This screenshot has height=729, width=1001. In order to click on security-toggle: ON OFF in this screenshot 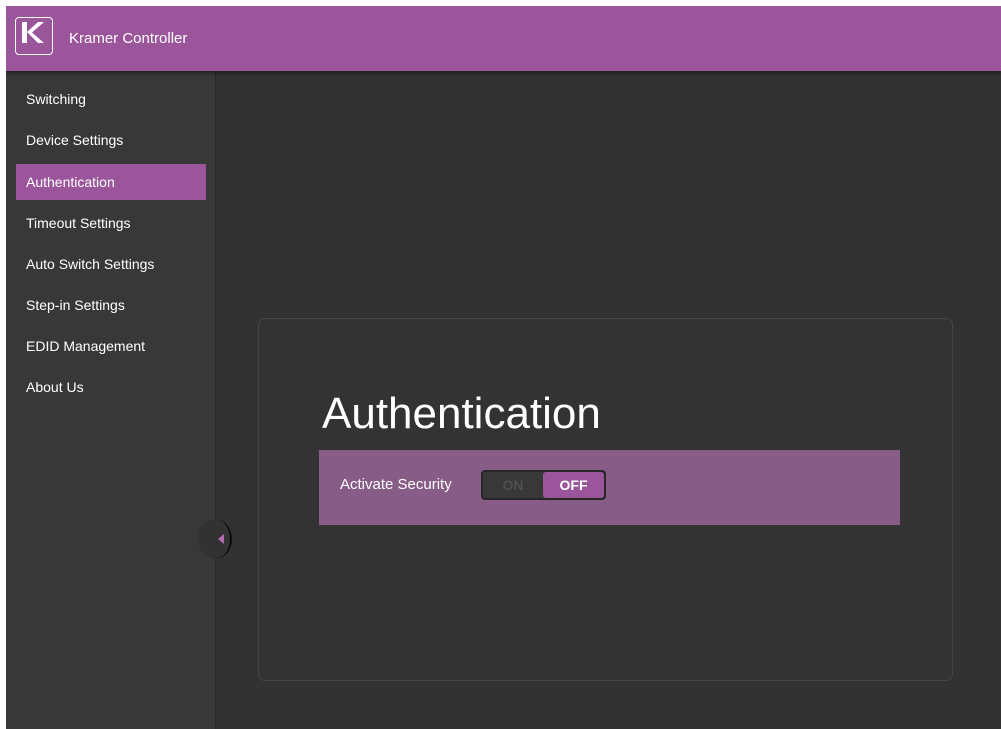, I will do `click(543, 485)`.